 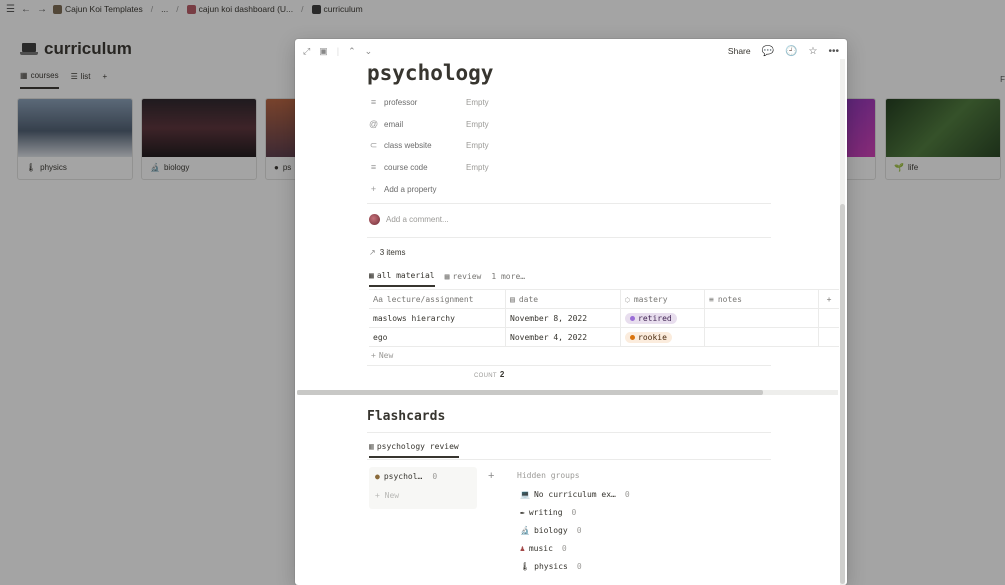 What do you see at coordinates (423, 488) in the screenshot?
I see `board-column: ● psychol… 0 + New` at bounding box center [423, 488].